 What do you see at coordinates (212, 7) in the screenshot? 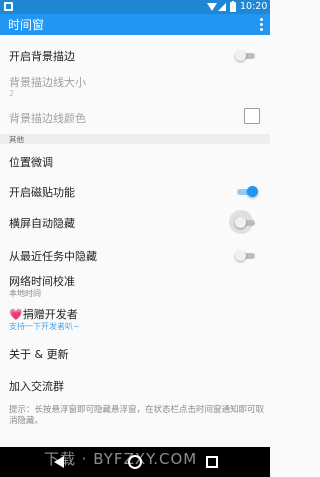
I see `wifi-icon` at bounding box center [212, 7].